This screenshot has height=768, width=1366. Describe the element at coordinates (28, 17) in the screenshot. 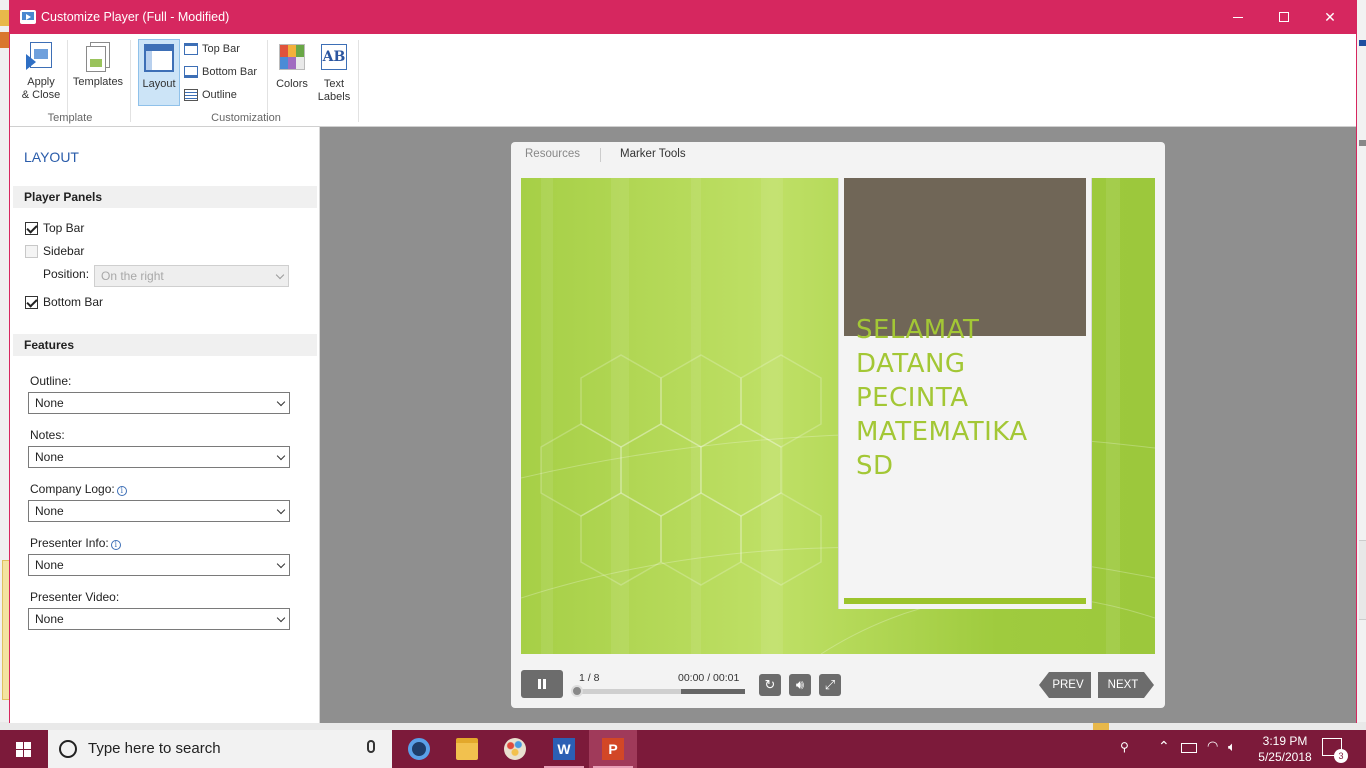

I see `app-icon` at that location.